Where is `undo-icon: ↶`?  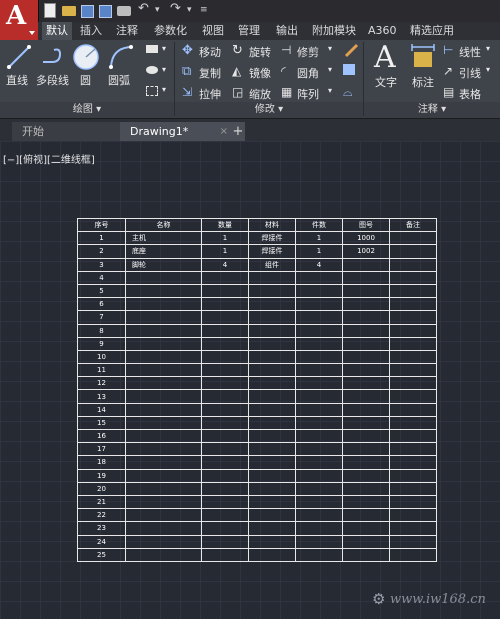 undo-icon: ↶ is located at coordinates (143, 8).